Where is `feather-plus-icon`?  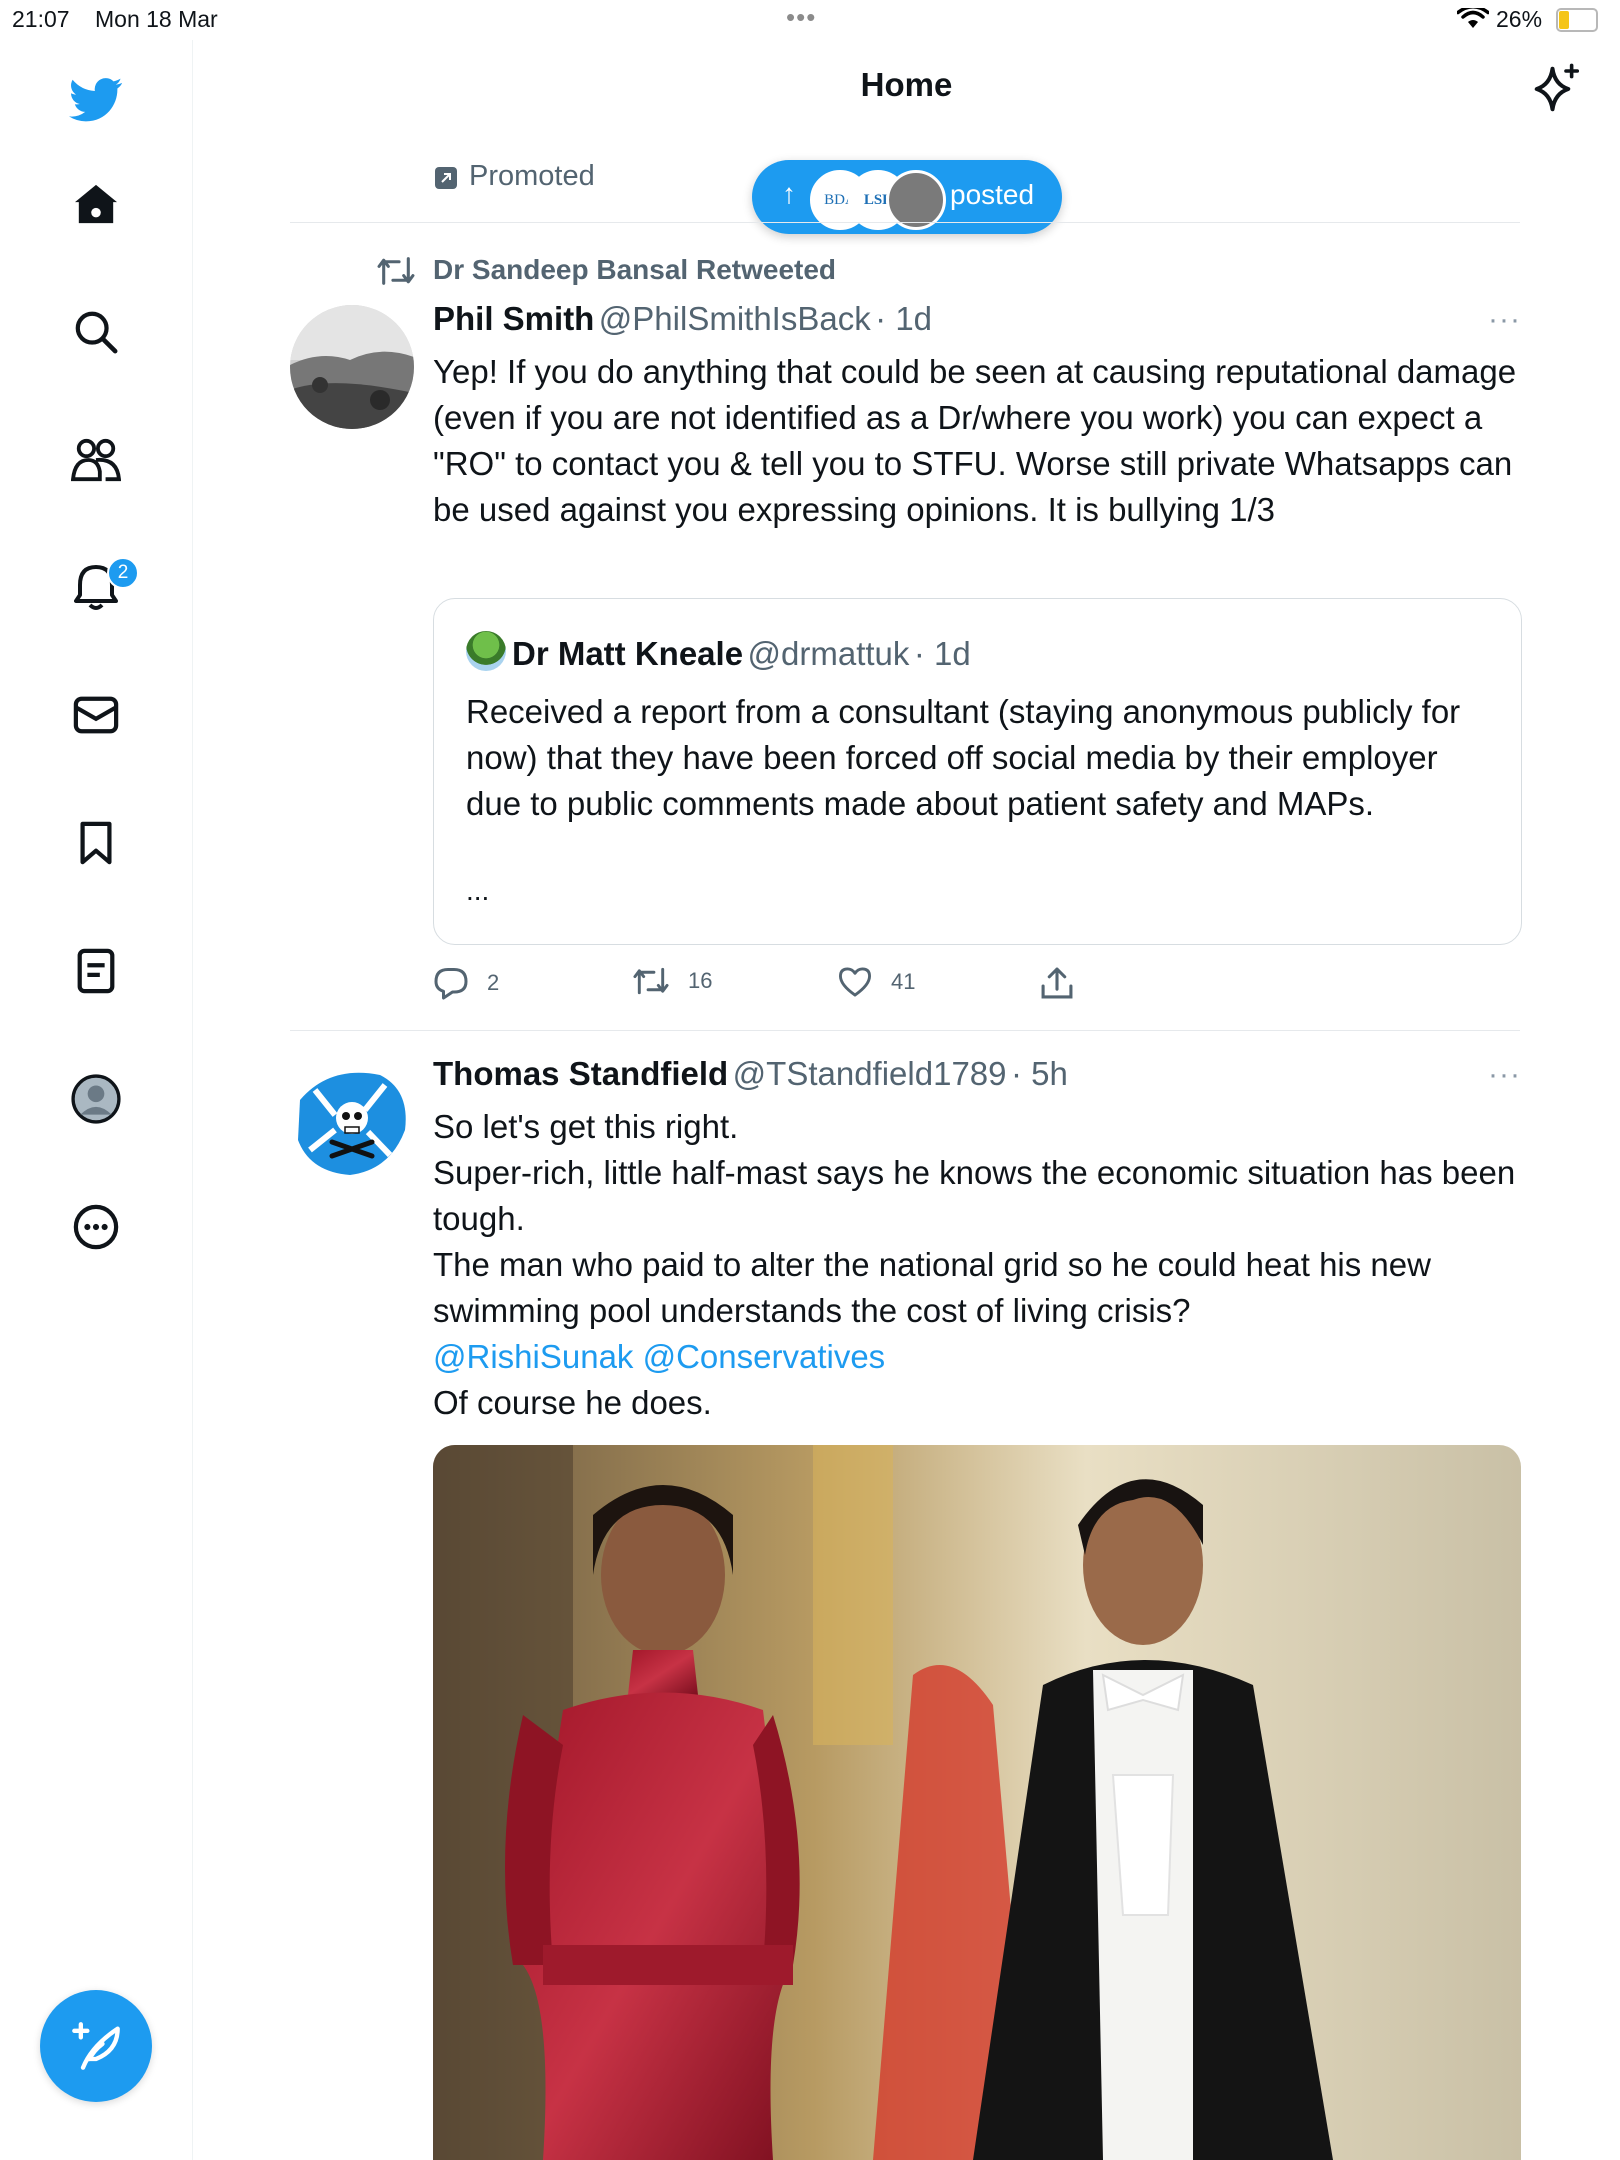 feather-plus-icon is located at coordinates (96, 2046).